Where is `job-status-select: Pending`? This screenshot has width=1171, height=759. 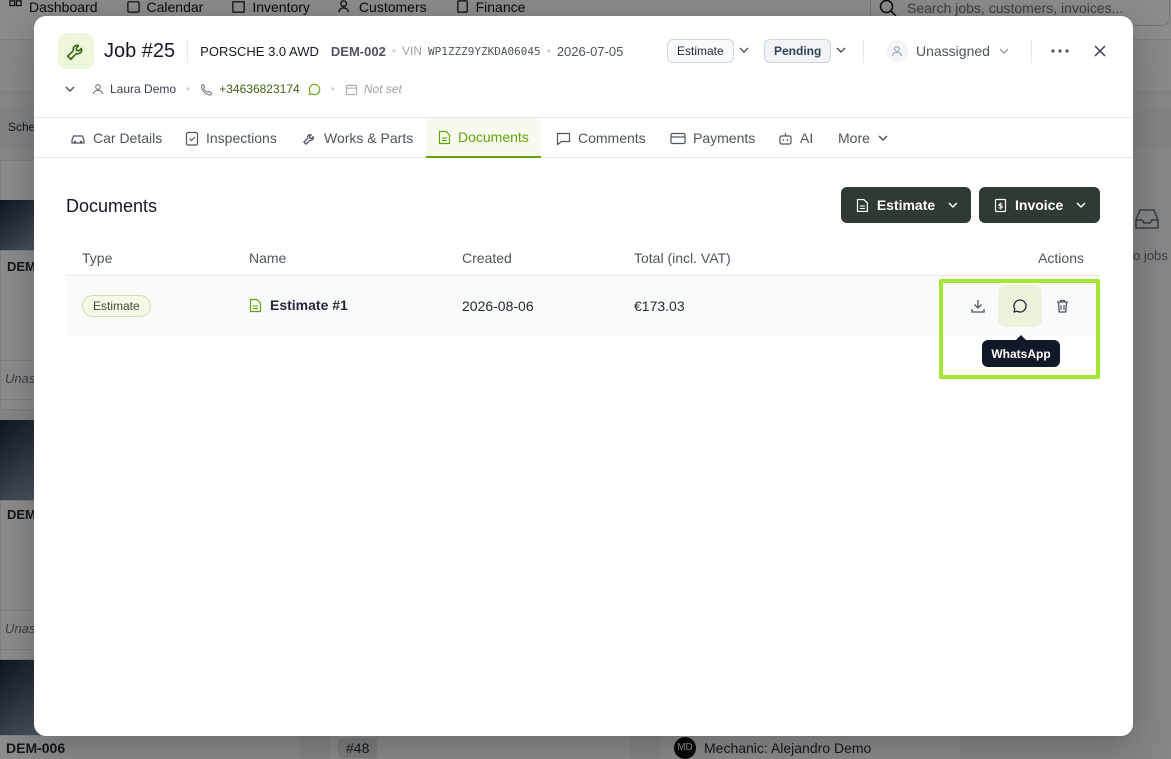 job-status-select: Pending is located at coordinates (798, 51).